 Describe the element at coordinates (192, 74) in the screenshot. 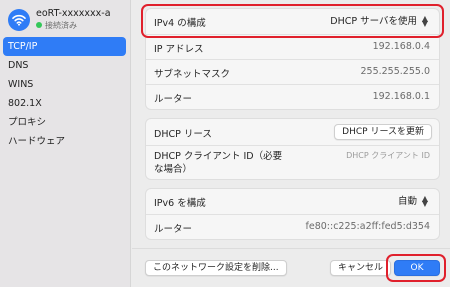

I see `subnet-mask-label: サブネットマスク` at that location.